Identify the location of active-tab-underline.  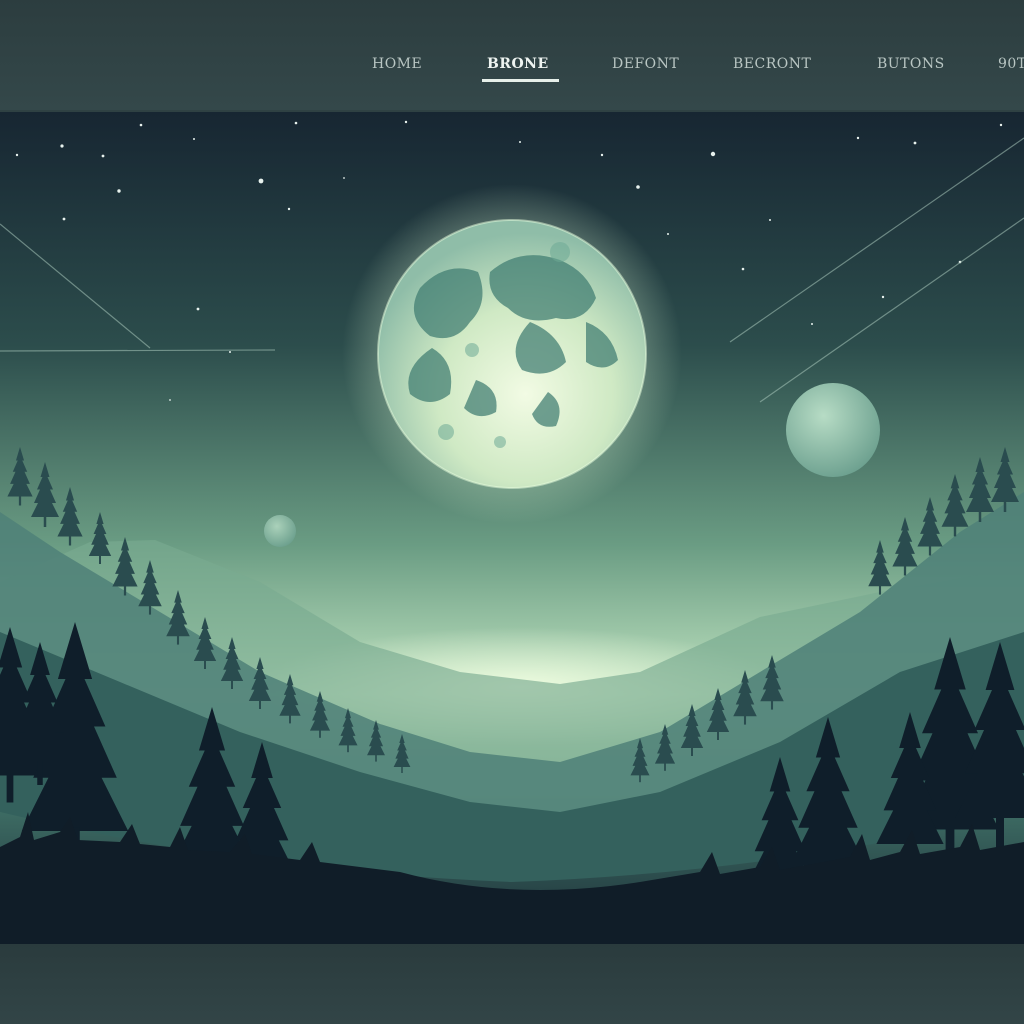
(520, 80).